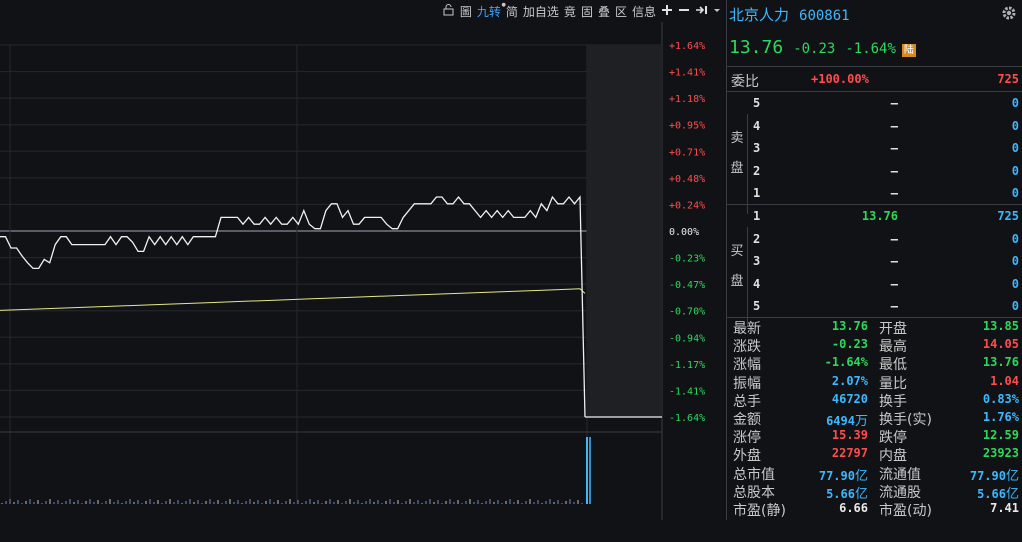 Image resolution: width=1022 pixels, height=542 pixels. I want to click on connect-badge: 陆, so click(908, 50).